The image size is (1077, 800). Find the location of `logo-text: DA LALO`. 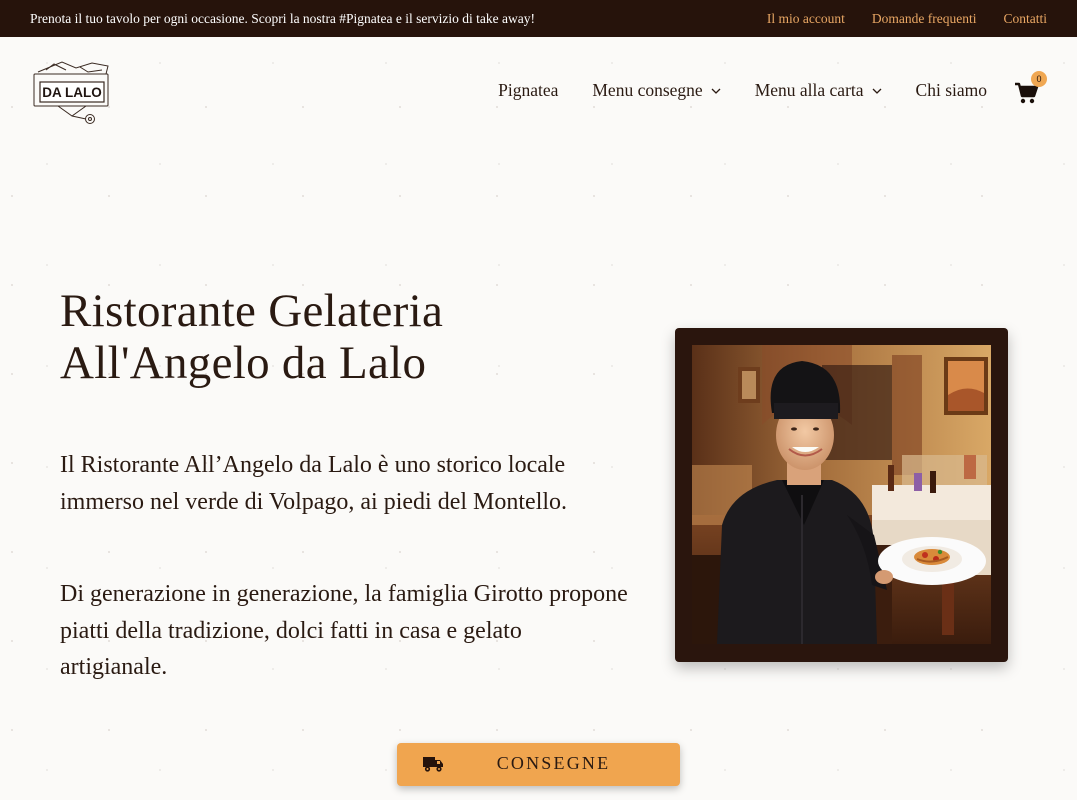

logo-text: DA LALO is located at coordinates (72, 92).